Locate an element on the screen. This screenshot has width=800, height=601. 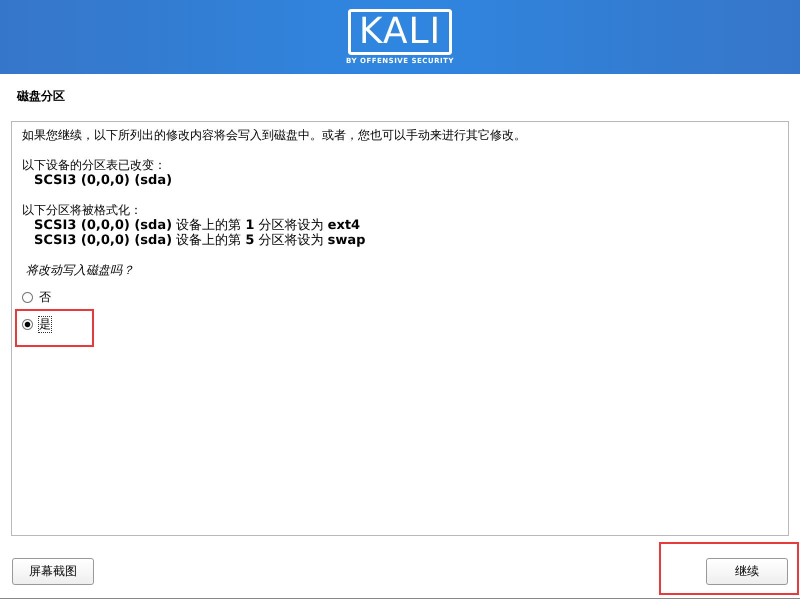
device-line: SCSI3 (0,0,0) (sda) is located at coordinates (103, 180).